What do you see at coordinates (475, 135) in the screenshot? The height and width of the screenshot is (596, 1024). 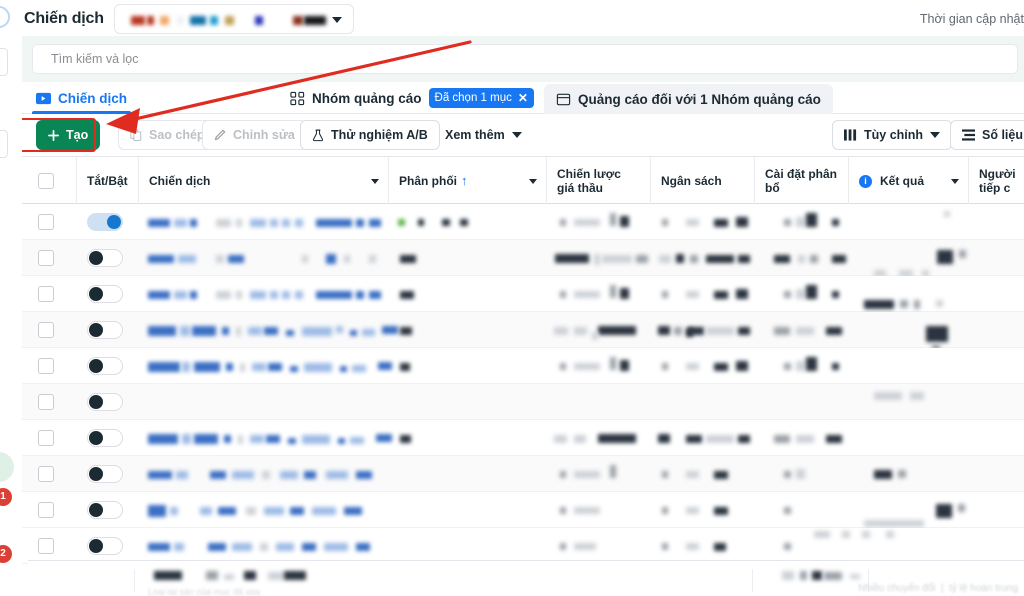 I see `more-button-label: Xem thêm` at bounding box center [475, 135].